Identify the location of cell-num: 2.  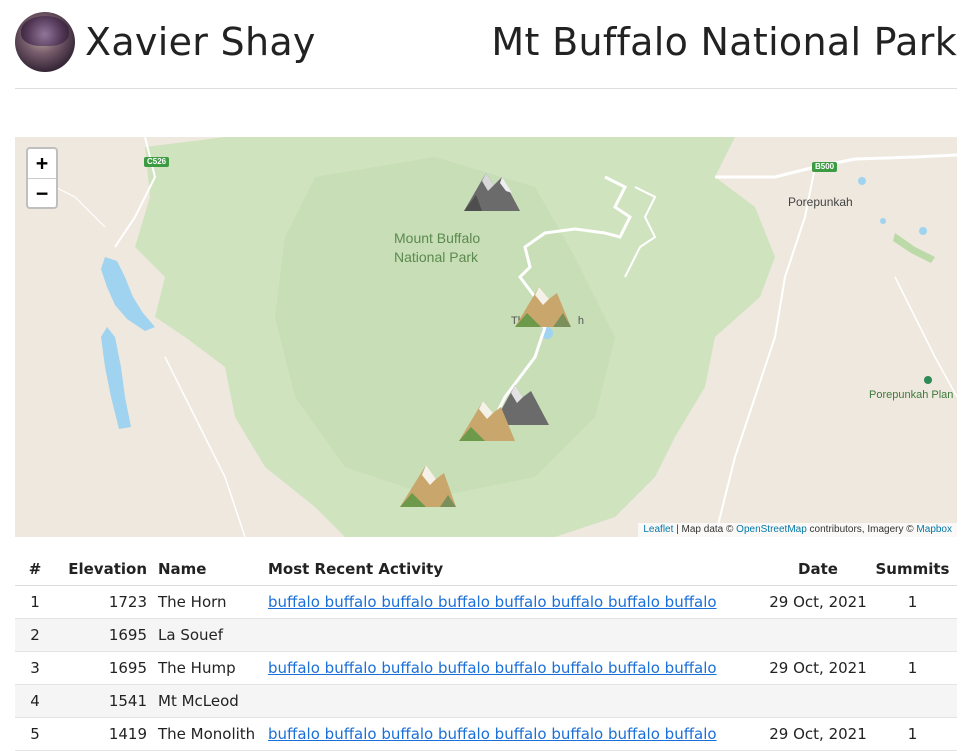
(35, 635).